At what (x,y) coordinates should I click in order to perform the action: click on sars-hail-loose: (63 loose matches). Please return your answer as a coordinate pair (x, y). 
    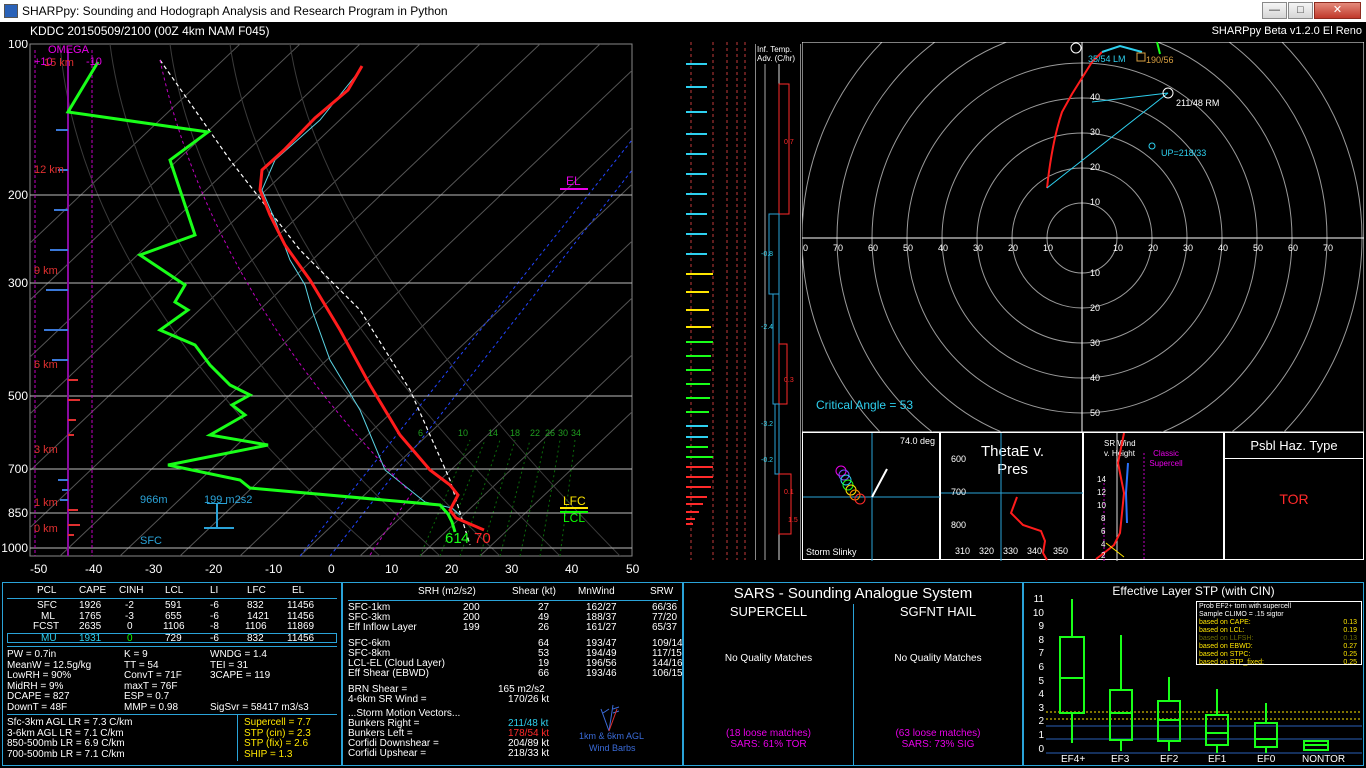
    Looking at the image, I should click on (938, 733).